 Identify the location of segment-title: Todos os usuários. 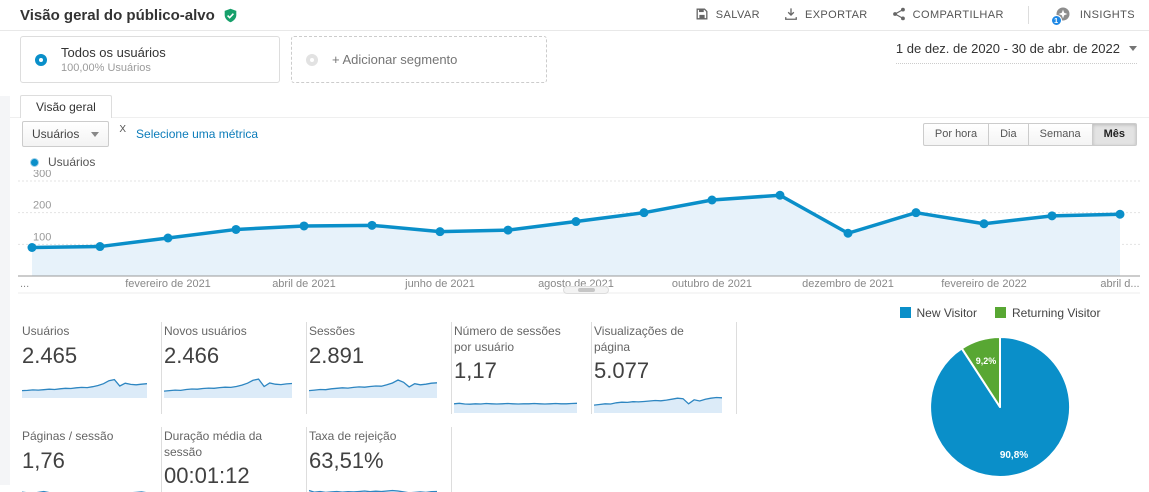
(113, 53).